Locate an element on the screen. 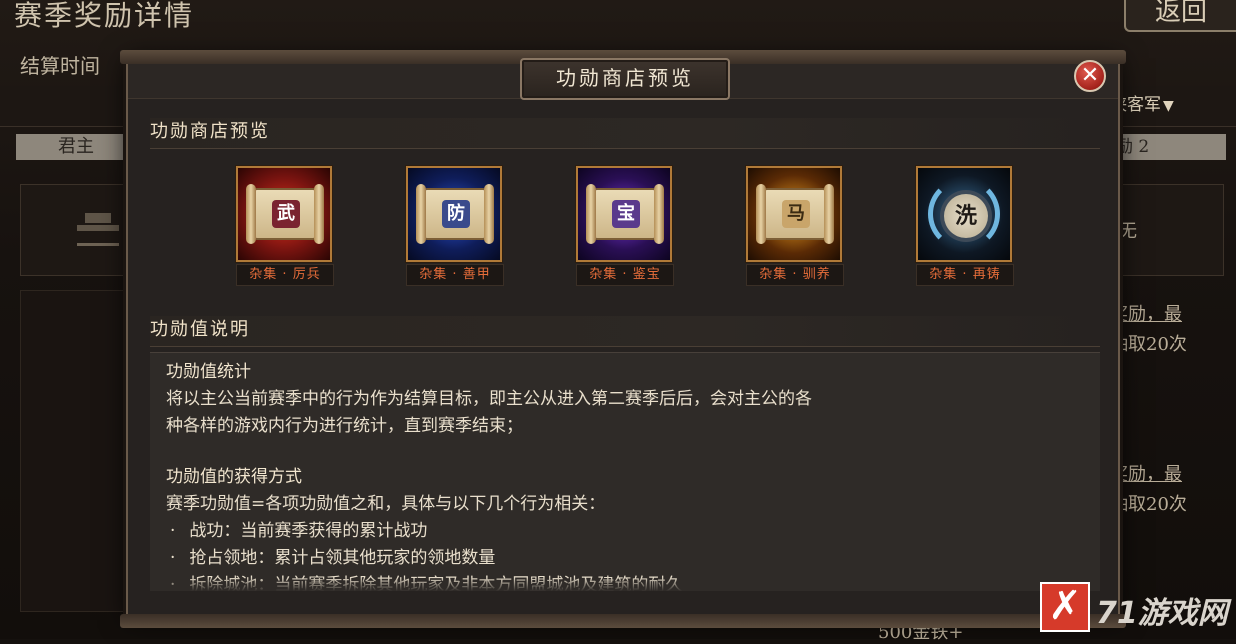 The width and height of the screenshot is (1236, 644). reward-desc-2-line1: 奖励，最 is located at coordinates (1146, 474).